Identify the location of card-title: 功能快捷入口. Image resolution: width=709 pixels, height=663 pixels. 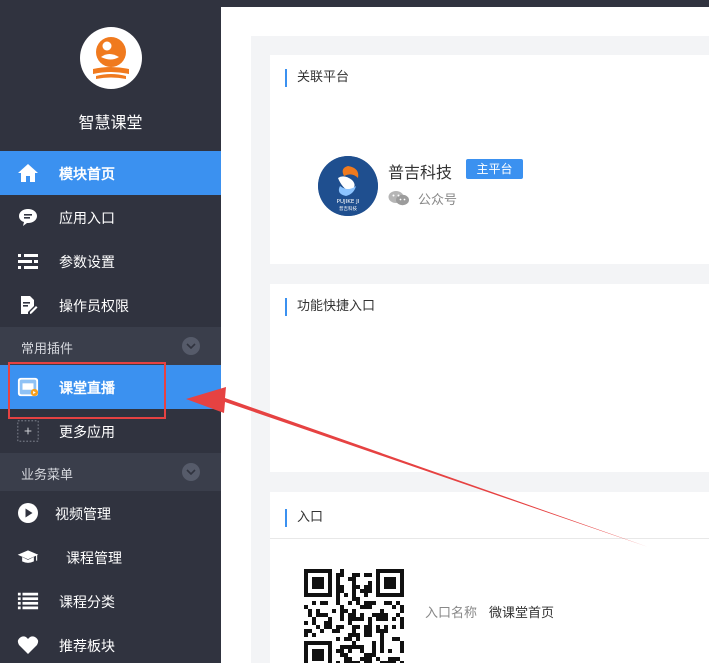
(330, 307).